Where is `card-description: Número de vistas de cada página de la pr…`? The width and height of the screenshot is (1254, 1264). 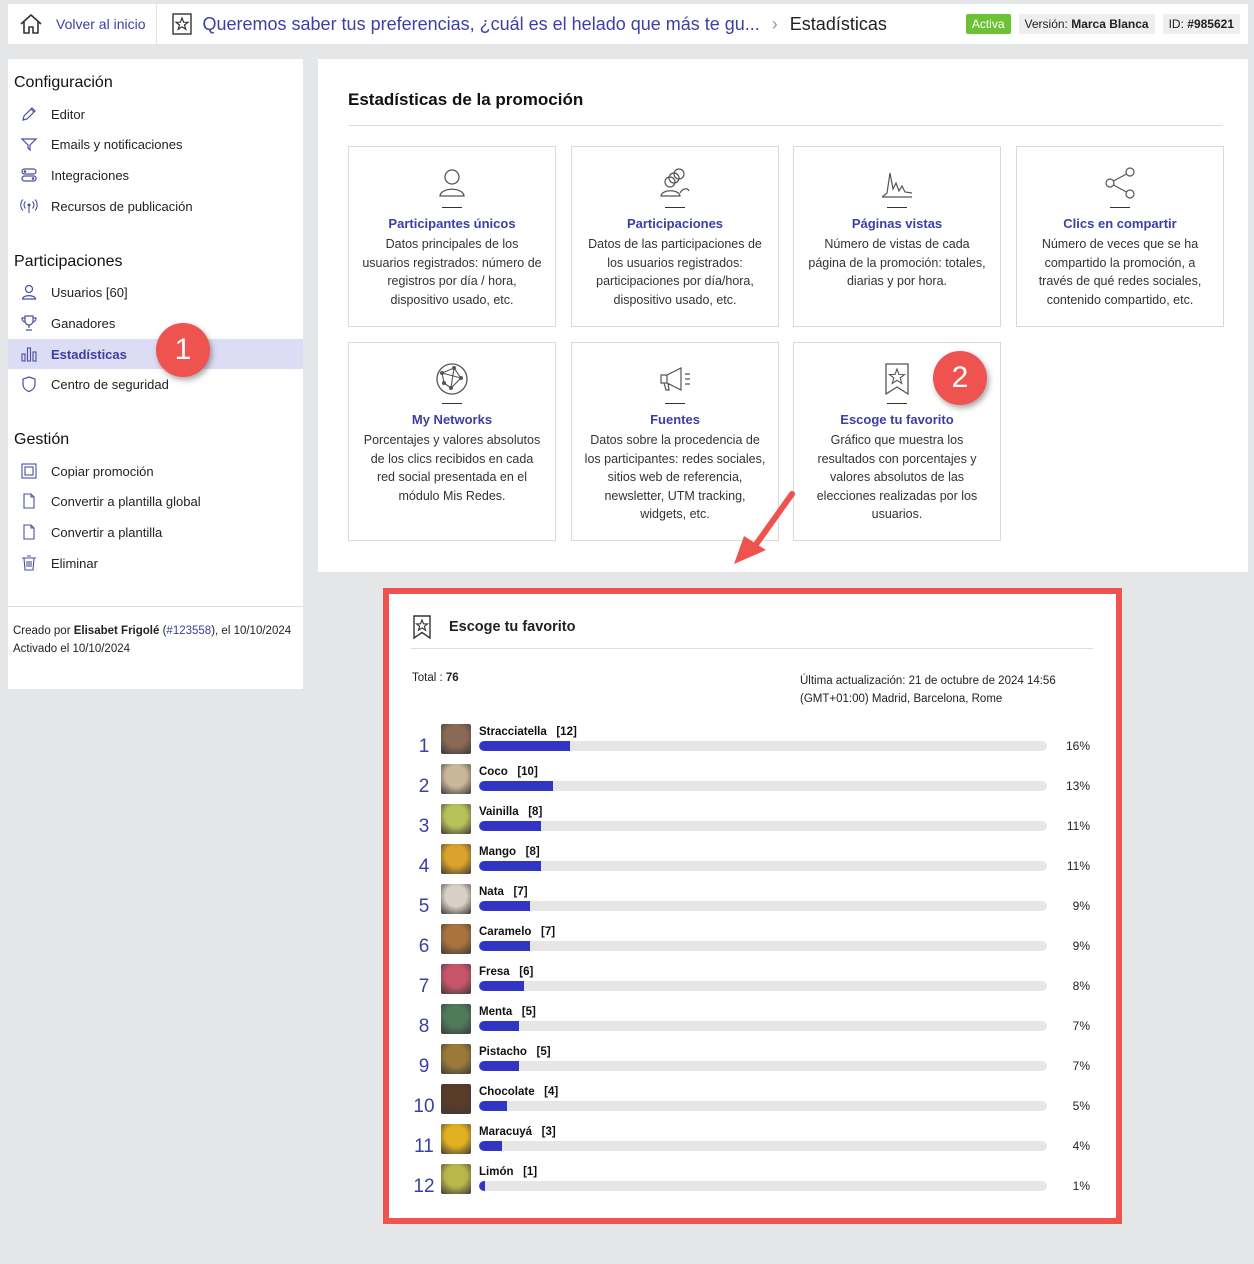 card-description: Número de vistas de cada página de la pr… is located at coordinates (897, 263).